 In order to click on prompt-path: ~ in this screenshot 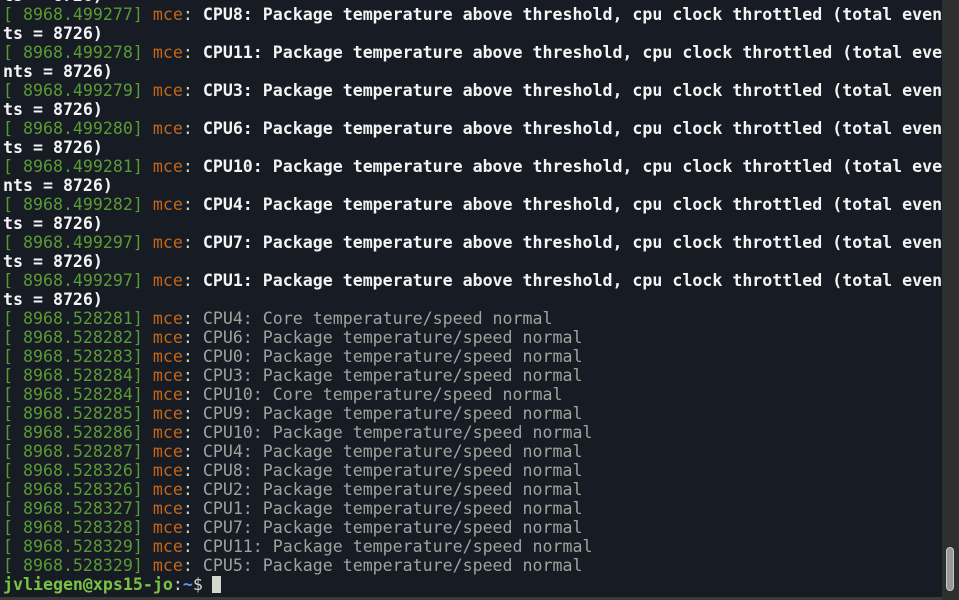, I will do `click(187, 584)`.